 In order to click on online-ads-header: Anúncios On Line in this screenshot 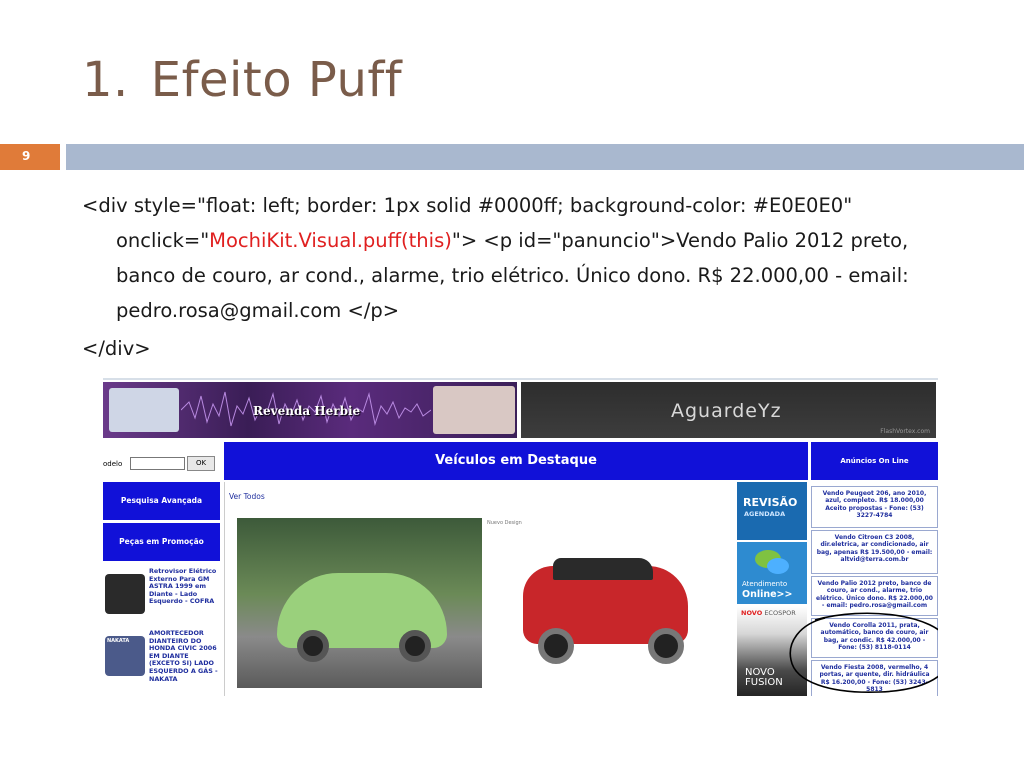, I will do `click(874, 461)`.